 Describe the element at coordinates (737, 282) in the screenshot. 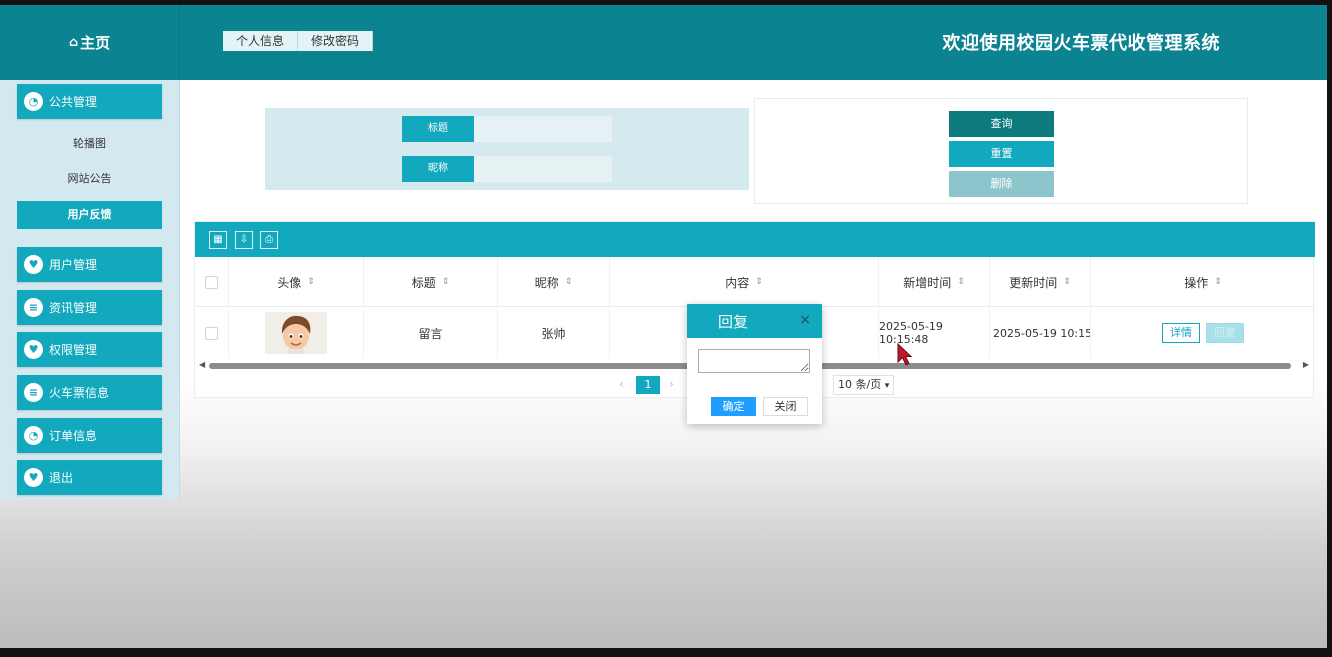

I see `column-label: 内容` at that location.